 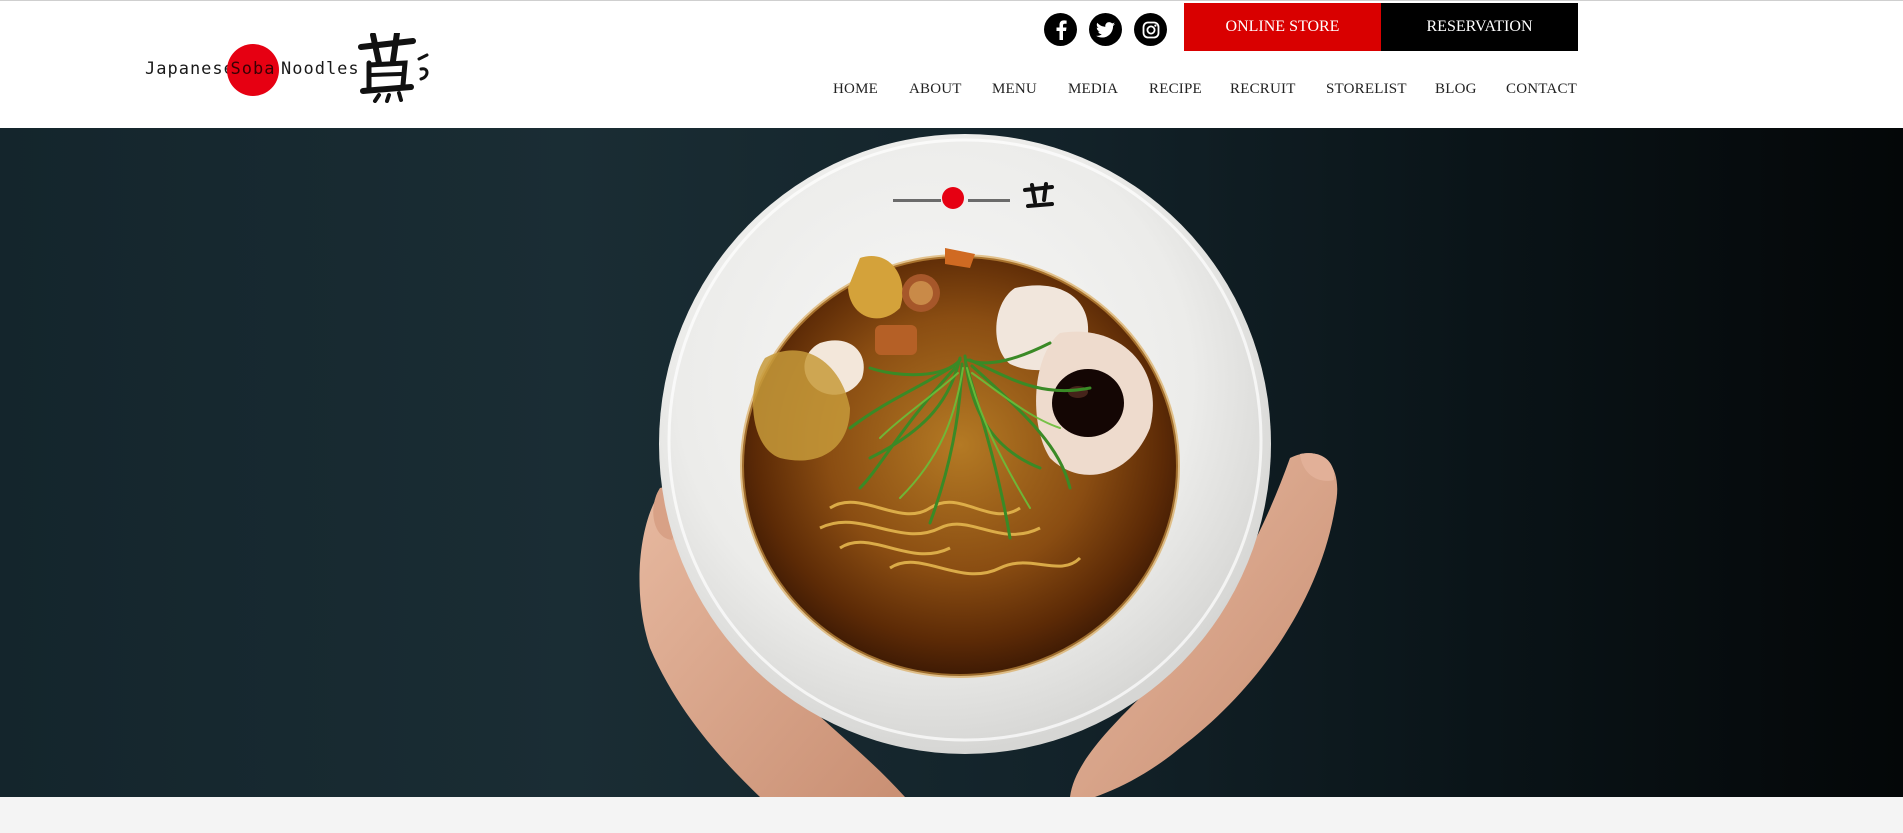 I want to click on facebook-link, so click(x=1060, y=29).